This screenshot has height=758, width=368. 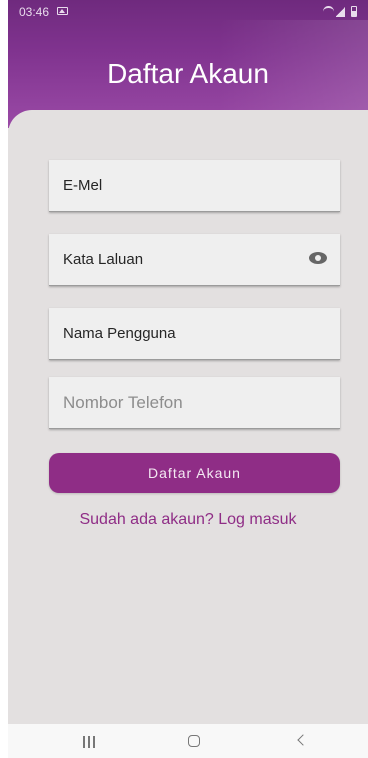 I want to click on phone-field: Nombor Telefon, so click(x=194, y=403).